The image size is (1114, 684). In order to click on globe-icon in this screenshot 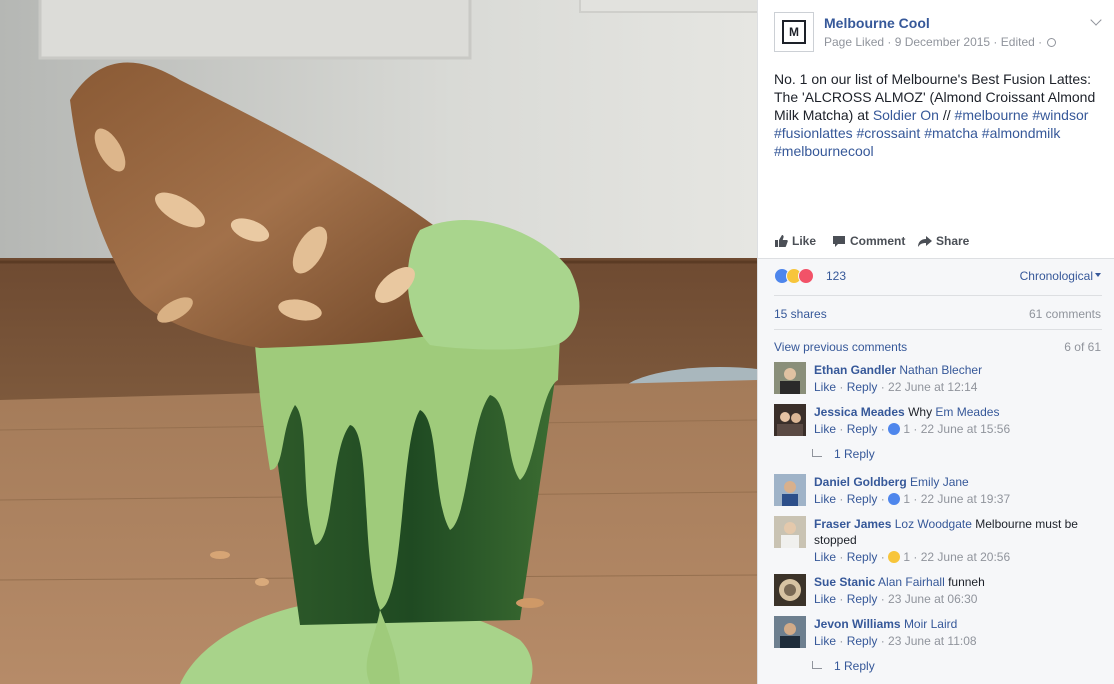, I will do `click(1052, 42)`.